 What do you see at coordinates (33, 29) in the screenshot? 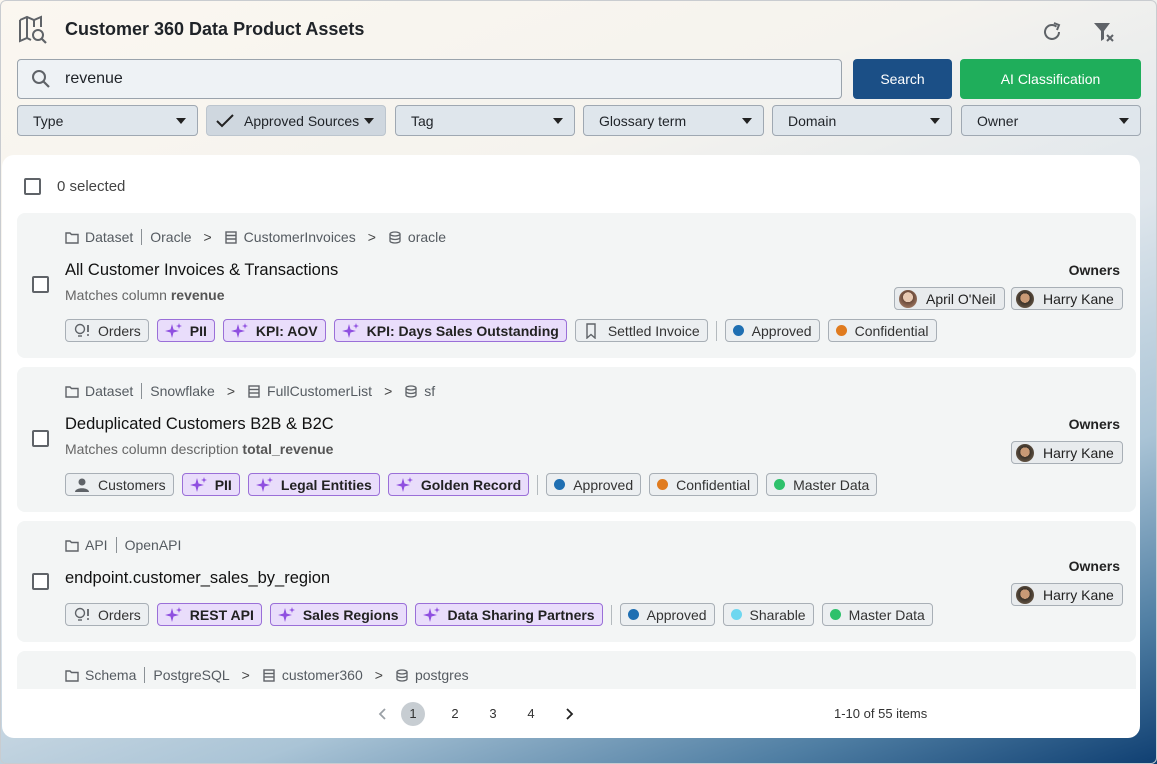
I see `map-search-logo-icon` at bounding box center [33, 29].